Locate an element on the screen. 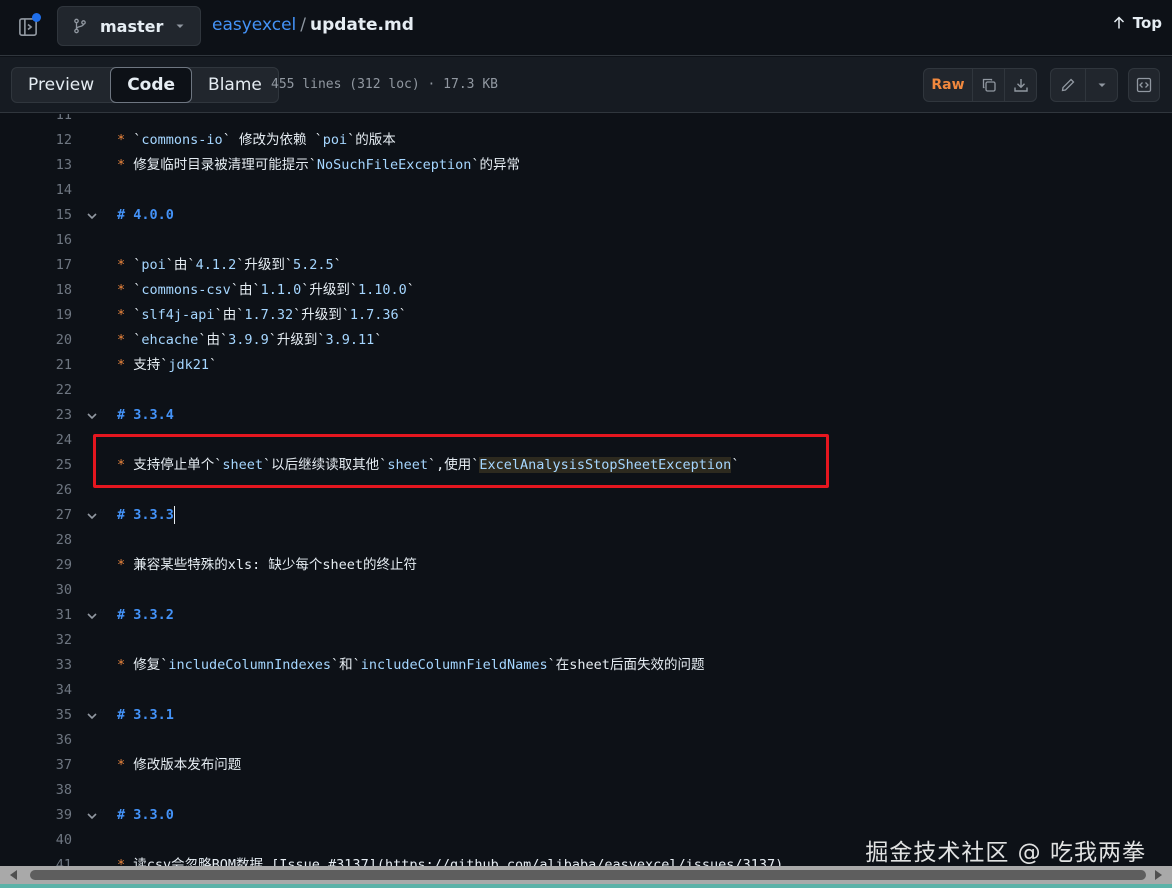 The height and width of the screenshot is (888, 1172). line-number: 20 is located at coordinates (36, 340).